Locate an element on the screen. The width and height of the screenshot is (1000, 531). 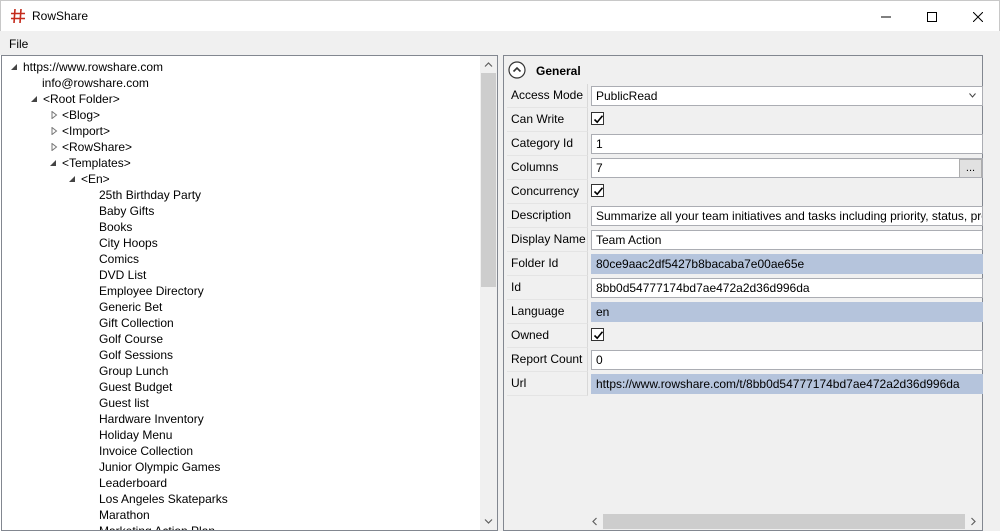
tree-node-import: <Import> is located at coordinates (80, 131).